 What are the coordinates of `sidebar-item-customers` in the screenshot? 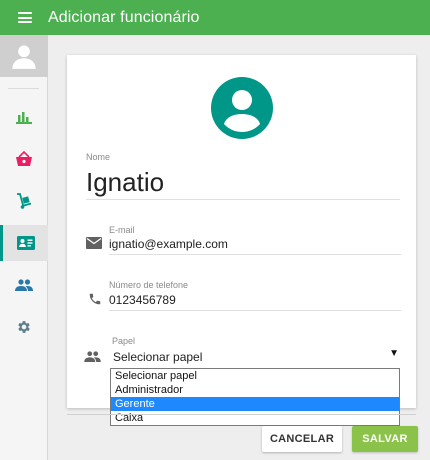 It's located at (24, 285).